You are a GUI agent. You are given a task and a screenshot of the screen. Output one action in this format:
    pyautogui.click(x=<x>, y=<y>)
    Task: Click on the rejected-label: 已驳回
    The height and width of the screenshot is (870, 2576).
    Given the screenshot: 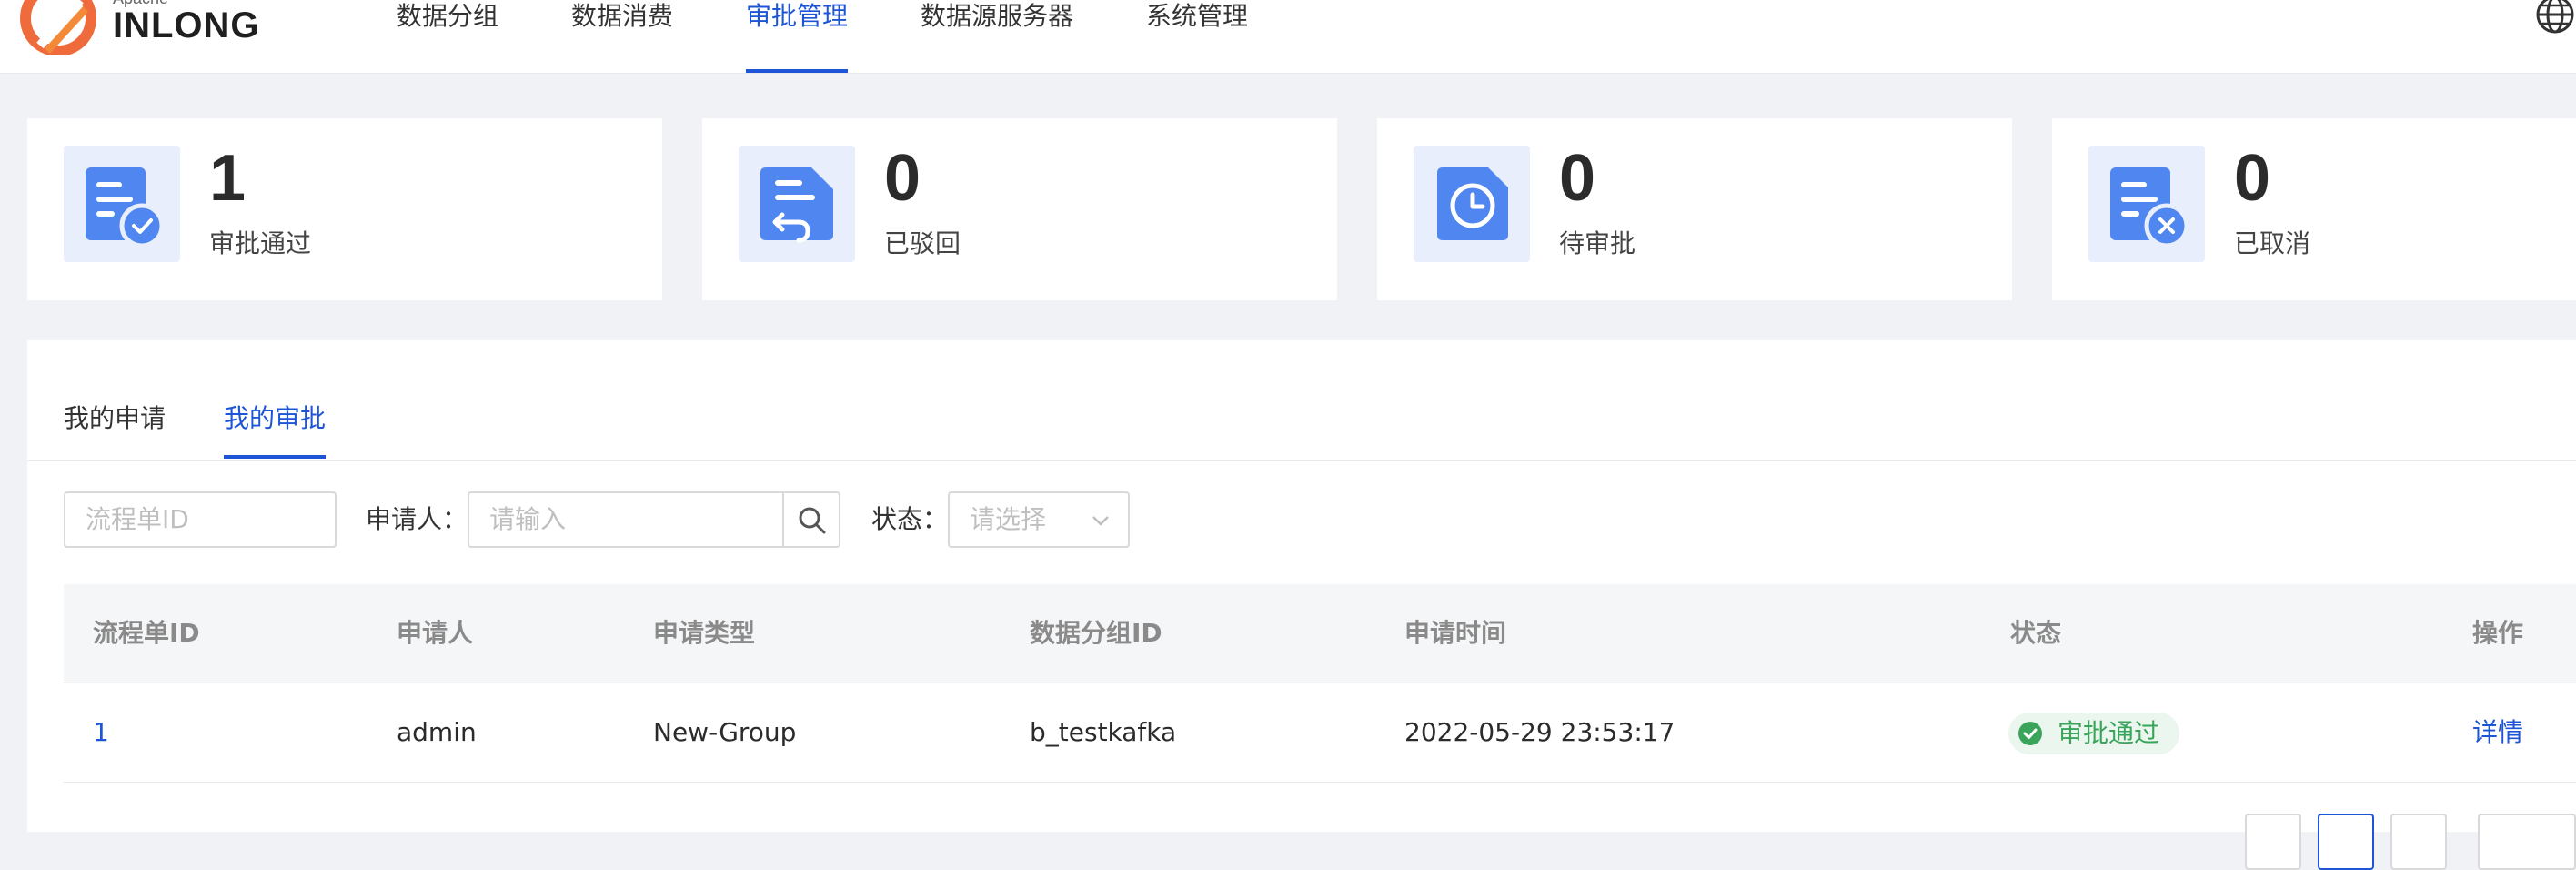 What is the action you would take?
    pyautogui.click(x=922, y=243)
    